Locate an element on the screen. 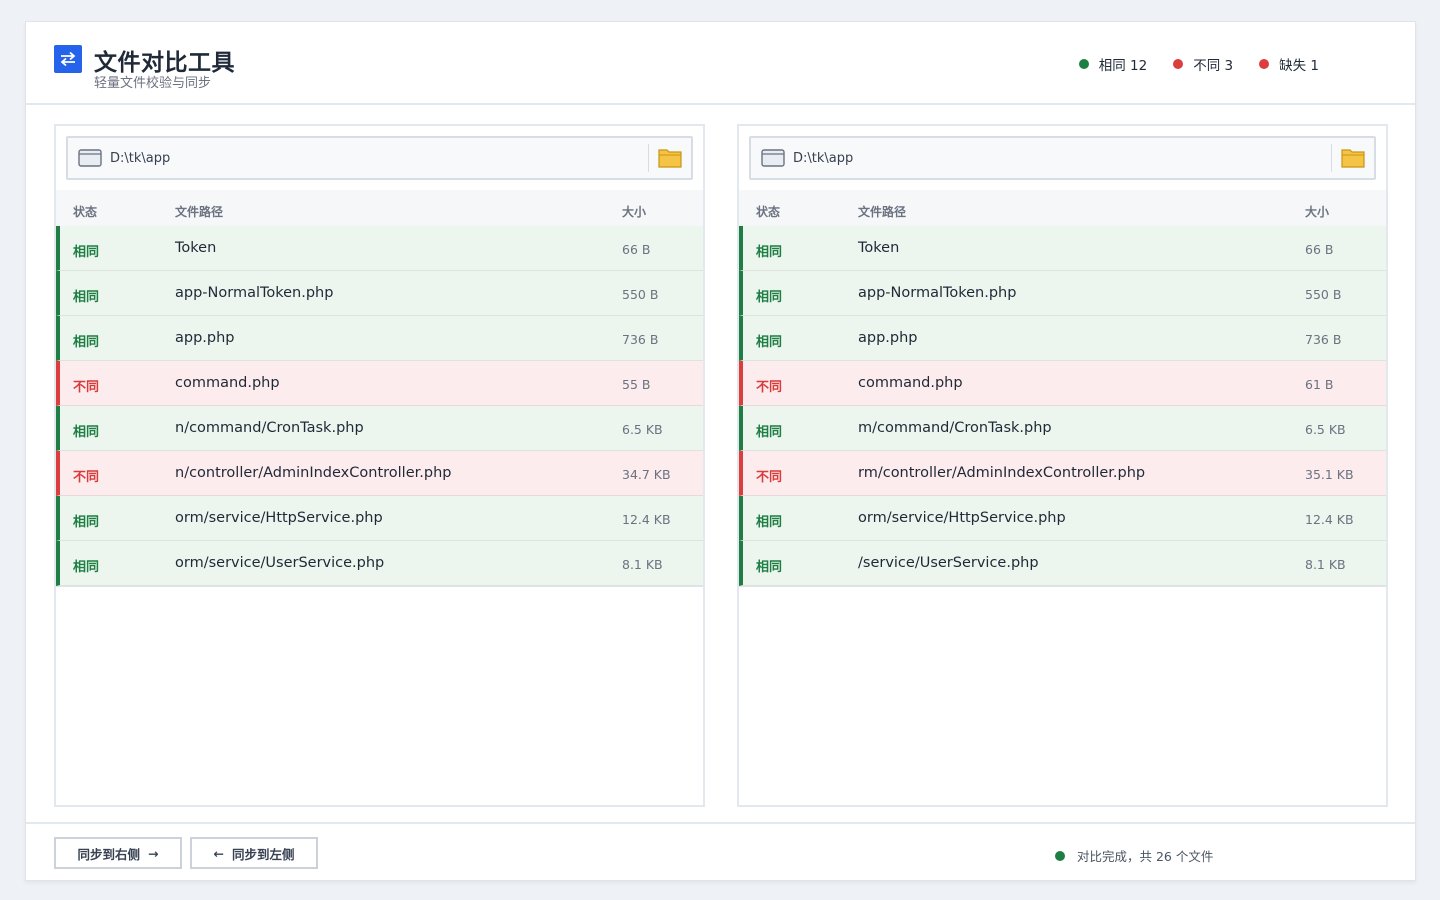  stats-summary: 相同 12 不同 3 缺失 1 is located at coordinates (1198, 64).